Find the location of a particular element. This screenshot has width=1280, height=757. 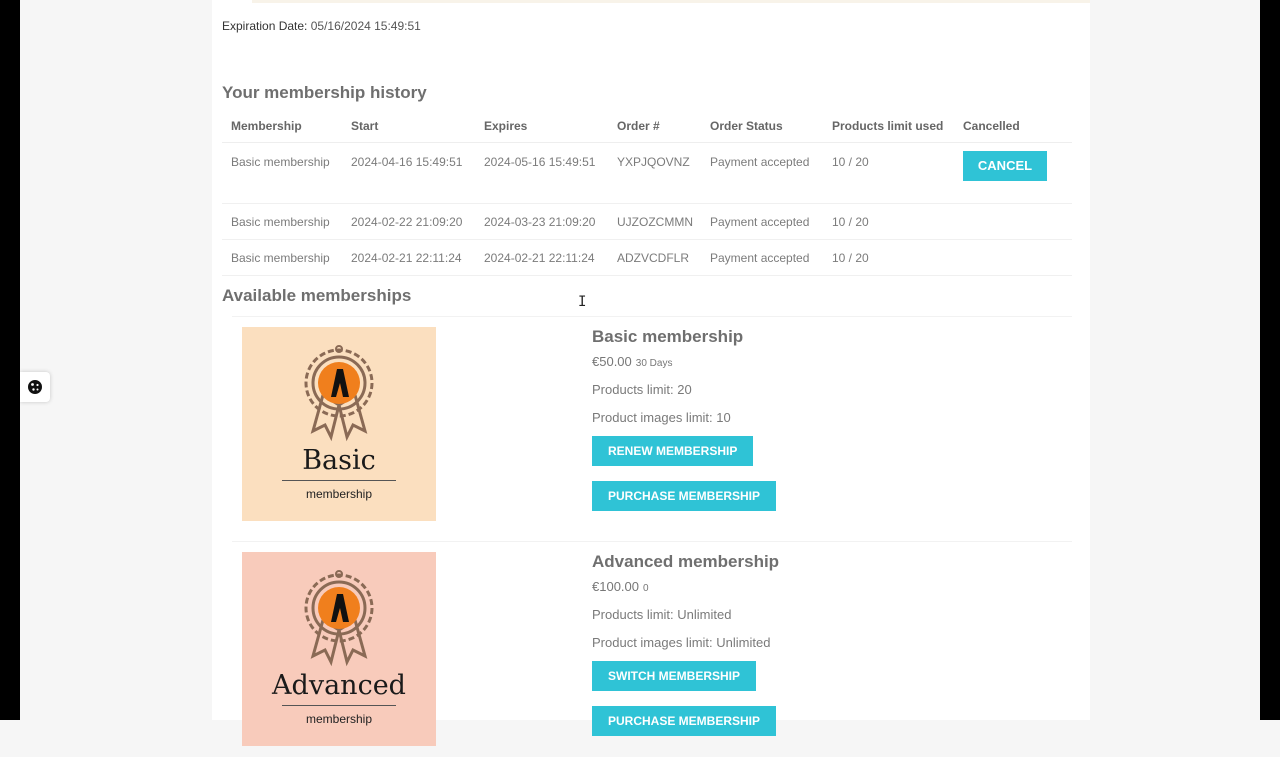

price-value: €100.00 is located at coordinates (615, 586).